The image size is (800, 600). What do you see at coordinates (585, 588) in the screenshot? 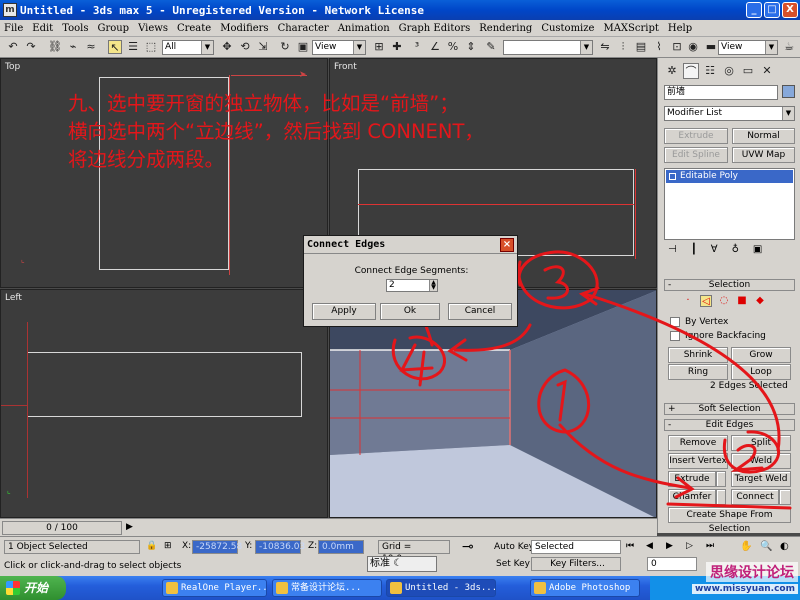
I see `taskbar-item-photoshop: Adobe Photoshop` at bounding box center [585, 588].